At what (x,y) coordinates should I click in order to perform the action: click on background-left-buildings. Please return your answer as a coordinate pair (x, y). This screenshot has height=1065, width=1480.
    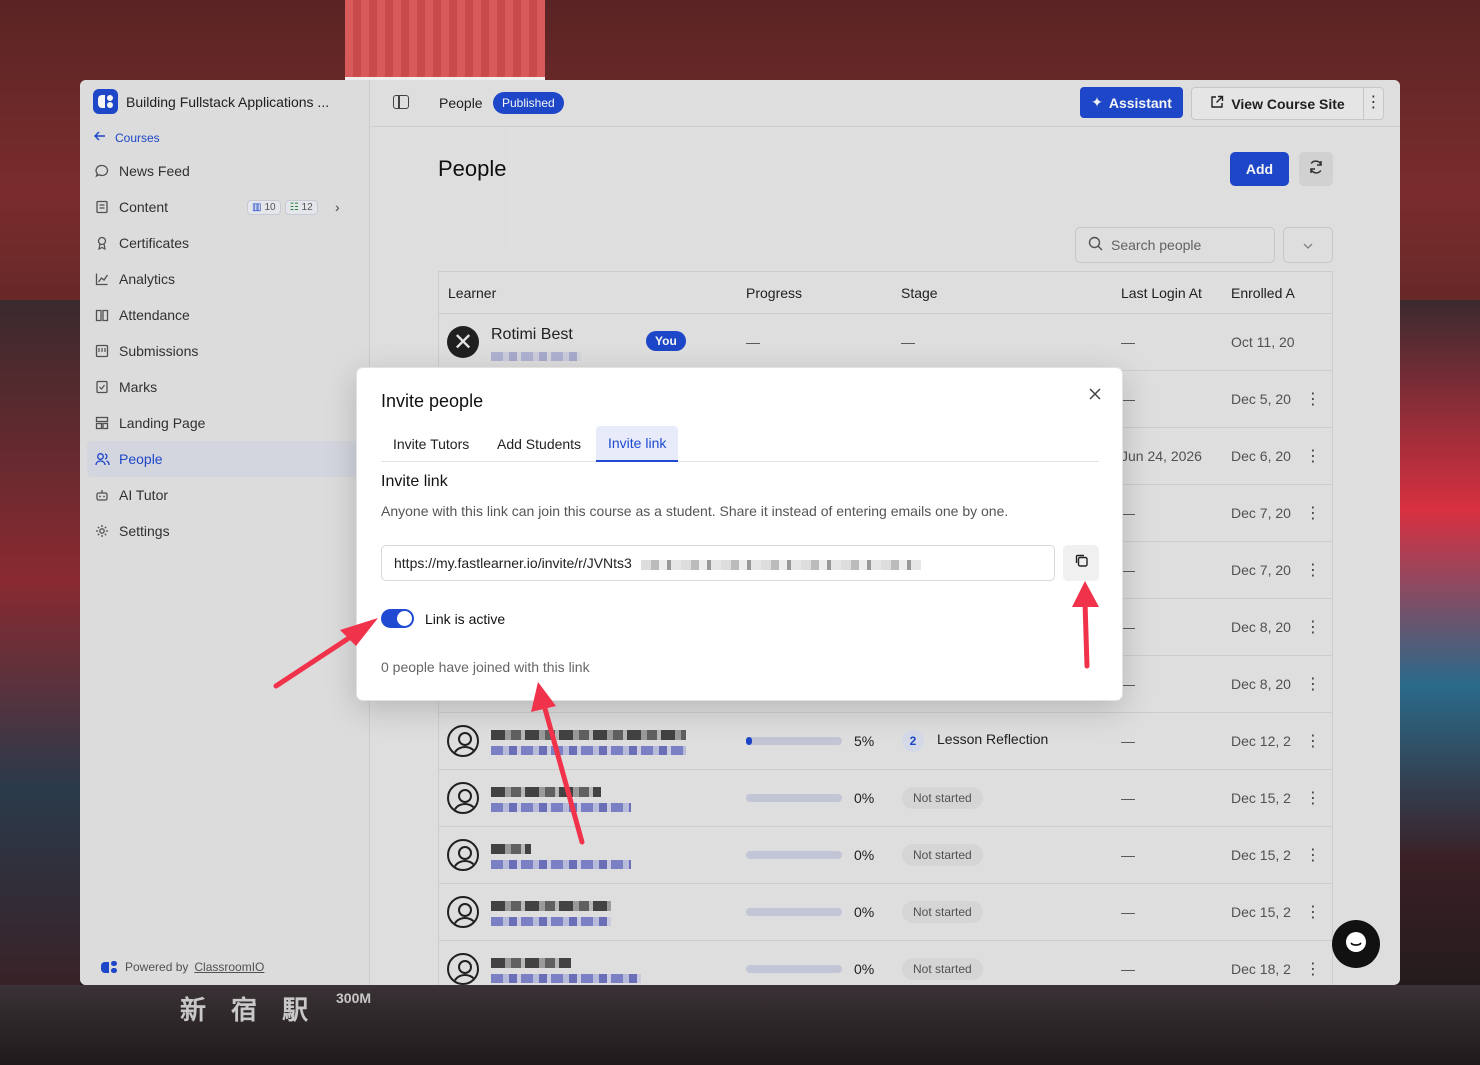
    Looking at the image, I should click on (40, 650).